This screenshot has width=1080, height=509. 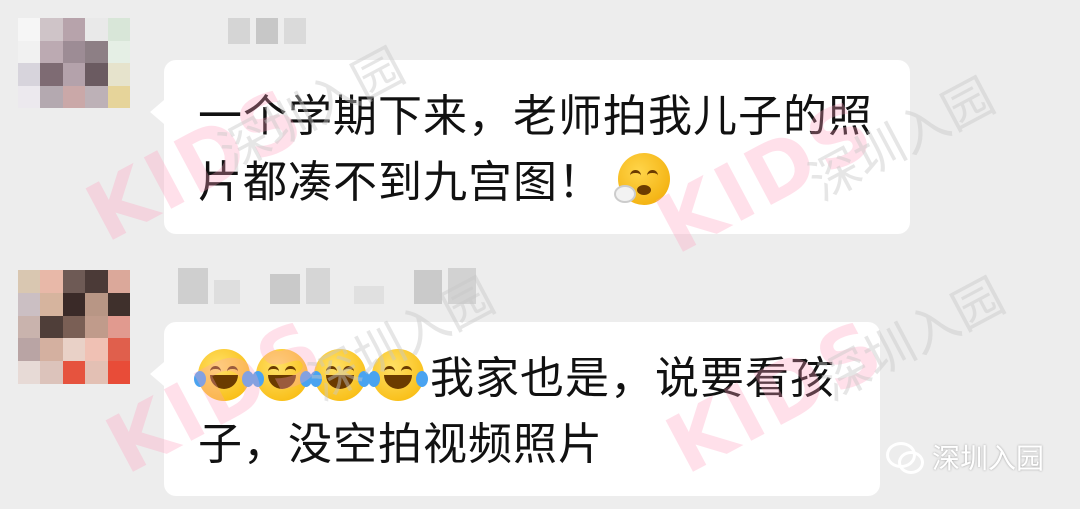 I want to click on wechat-icon, so click(x=904, y=458).